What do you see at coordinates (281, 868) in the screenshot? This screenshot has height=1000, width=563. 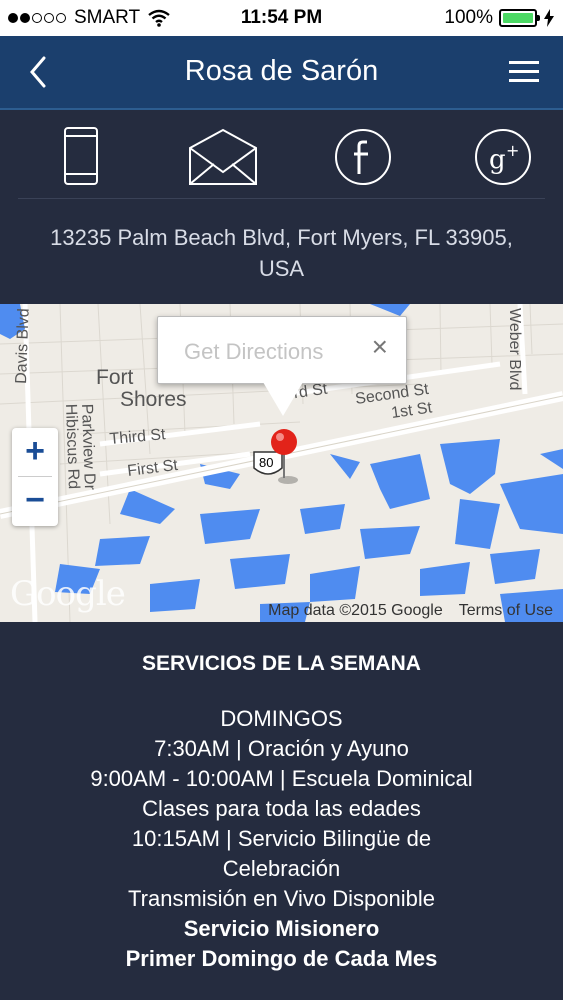 I see `service-line: Celebración` at bounding box center [281, 868].